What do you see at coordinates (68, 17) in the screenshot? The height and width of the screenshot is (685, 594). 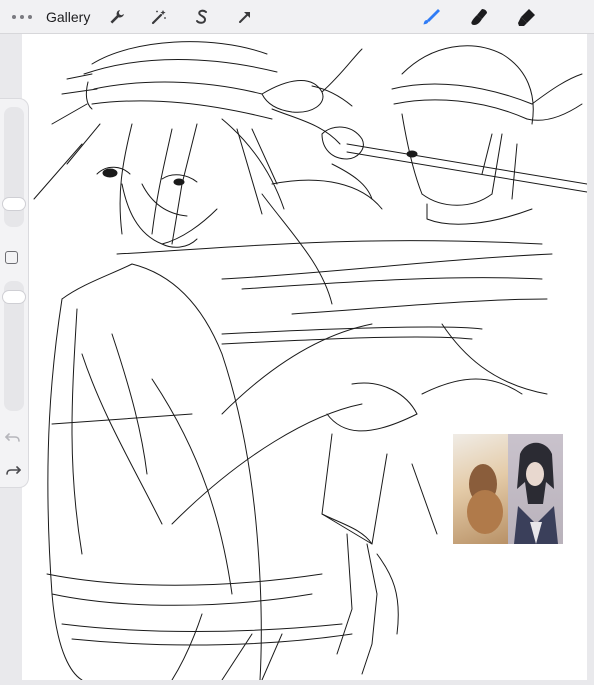 I see `gallery-button: Gallery` at bounding box center [68, 17].